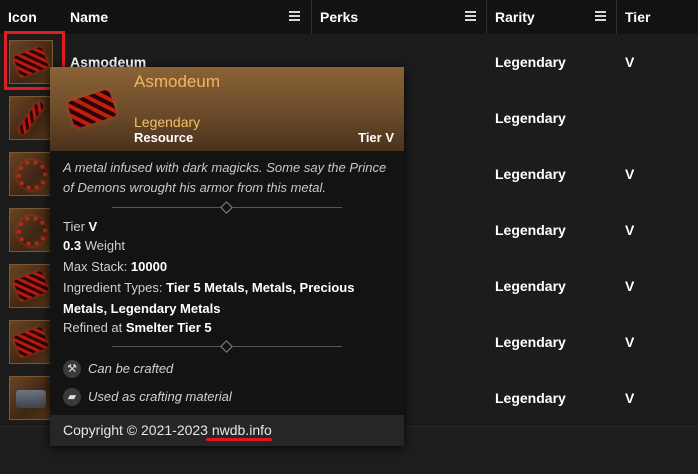  What do you see at coordinates (164, 137) in the screenshot?
I see `tooltip-type: Resource` at bounding box center [164, 137].